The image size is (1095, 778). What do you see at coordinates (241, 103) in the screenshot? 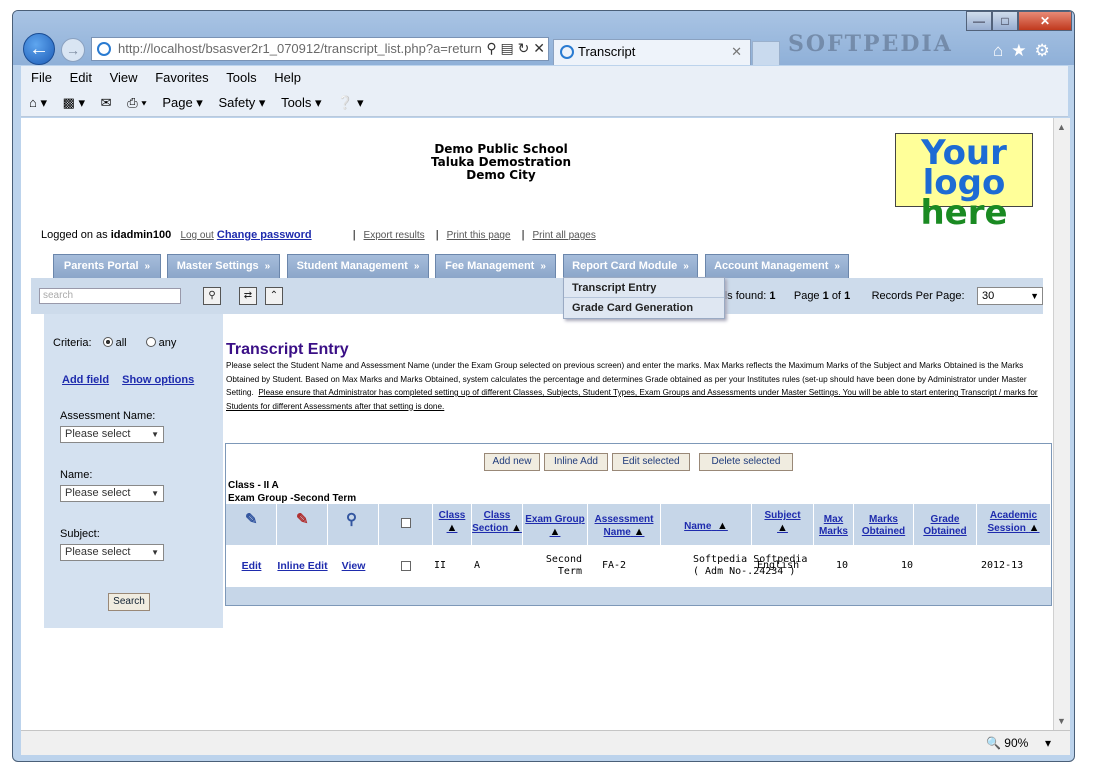
I see `safety-menu: Safety ▾` at bounding box center [241, 103].